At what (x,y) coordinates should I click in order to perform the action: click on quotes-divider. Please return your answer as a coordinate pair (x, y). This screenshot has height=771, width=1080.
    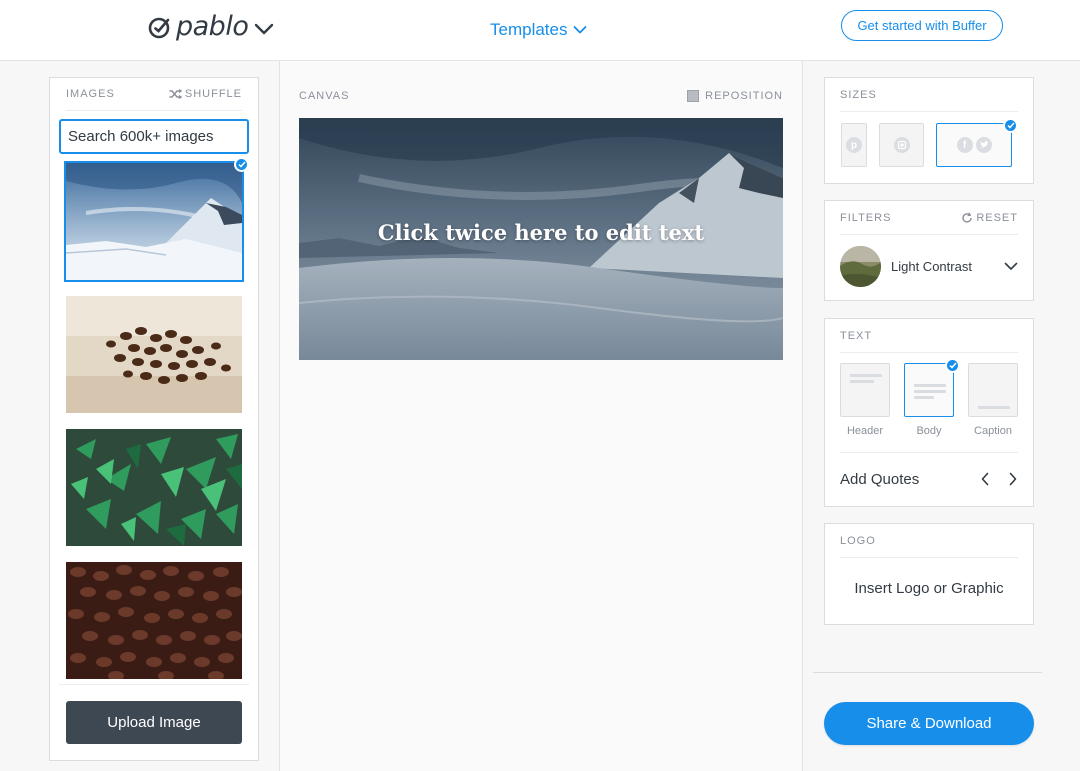
    Looking at the image, I should click on (929, 452).